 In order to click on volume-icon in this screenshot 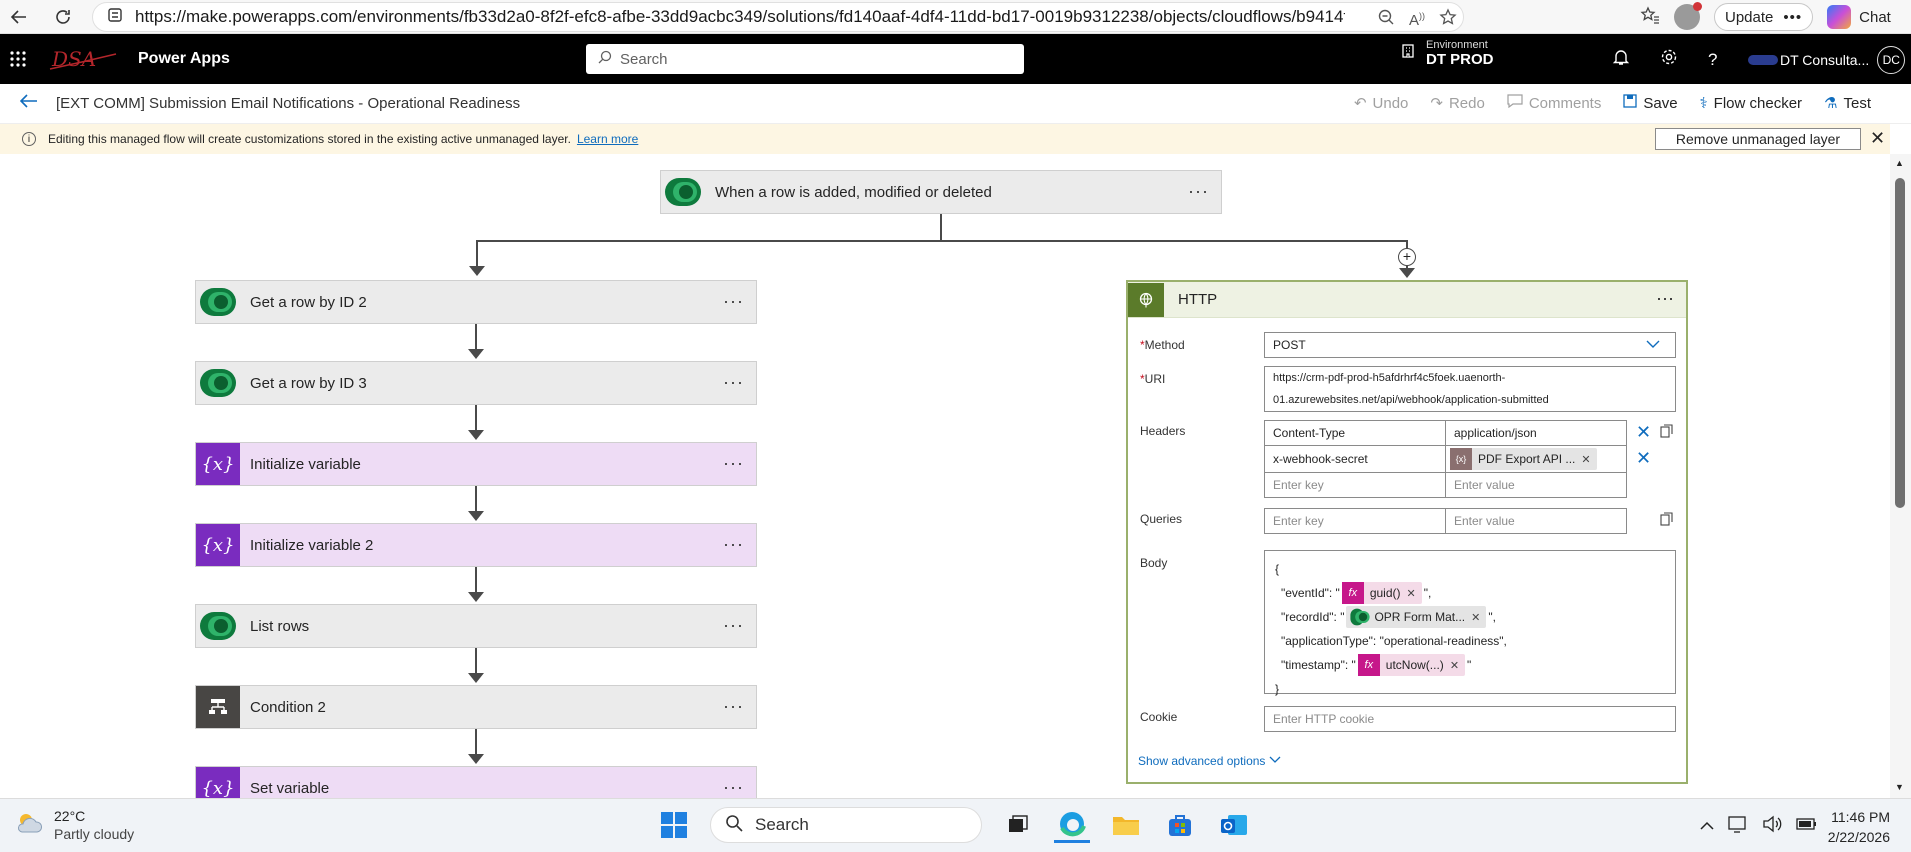, I will do `click(1772, 826)`.